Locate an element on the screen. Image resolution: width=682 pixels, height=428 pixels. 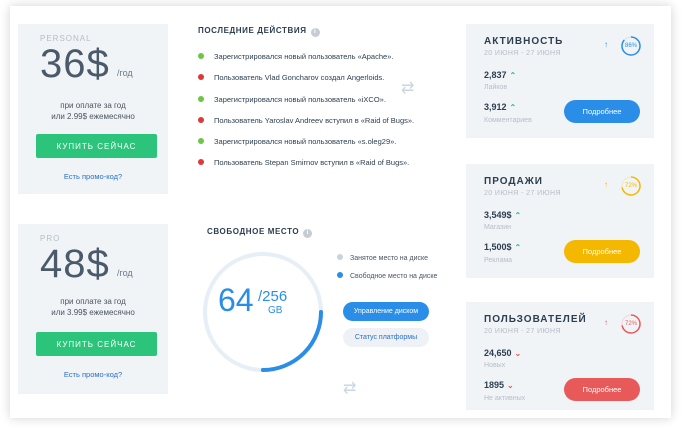
stat-sub: Новых is located at coordinates (495, 365).